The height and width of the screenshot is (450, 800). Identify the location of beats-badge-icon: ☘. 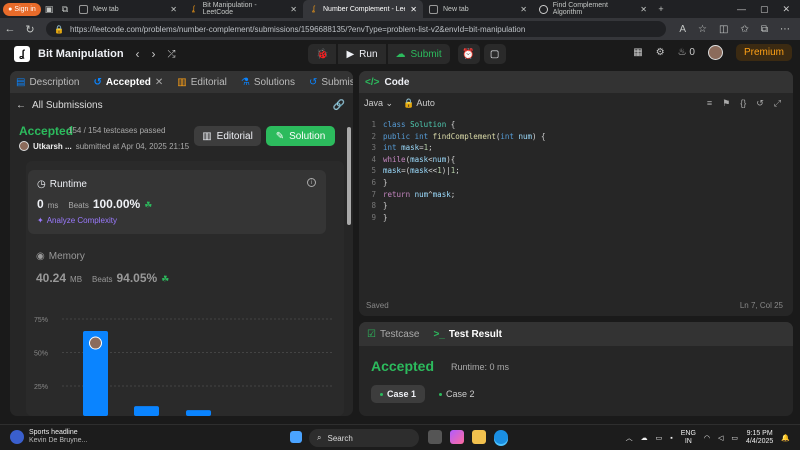
(165, 279).